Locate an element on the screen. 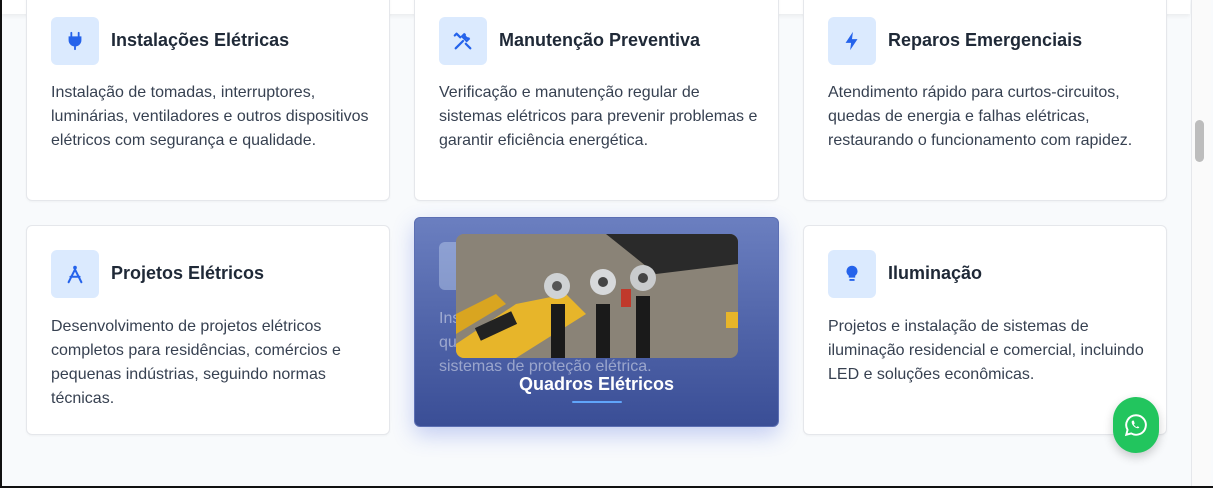  compass-icon is located at coordinates (75, 274).